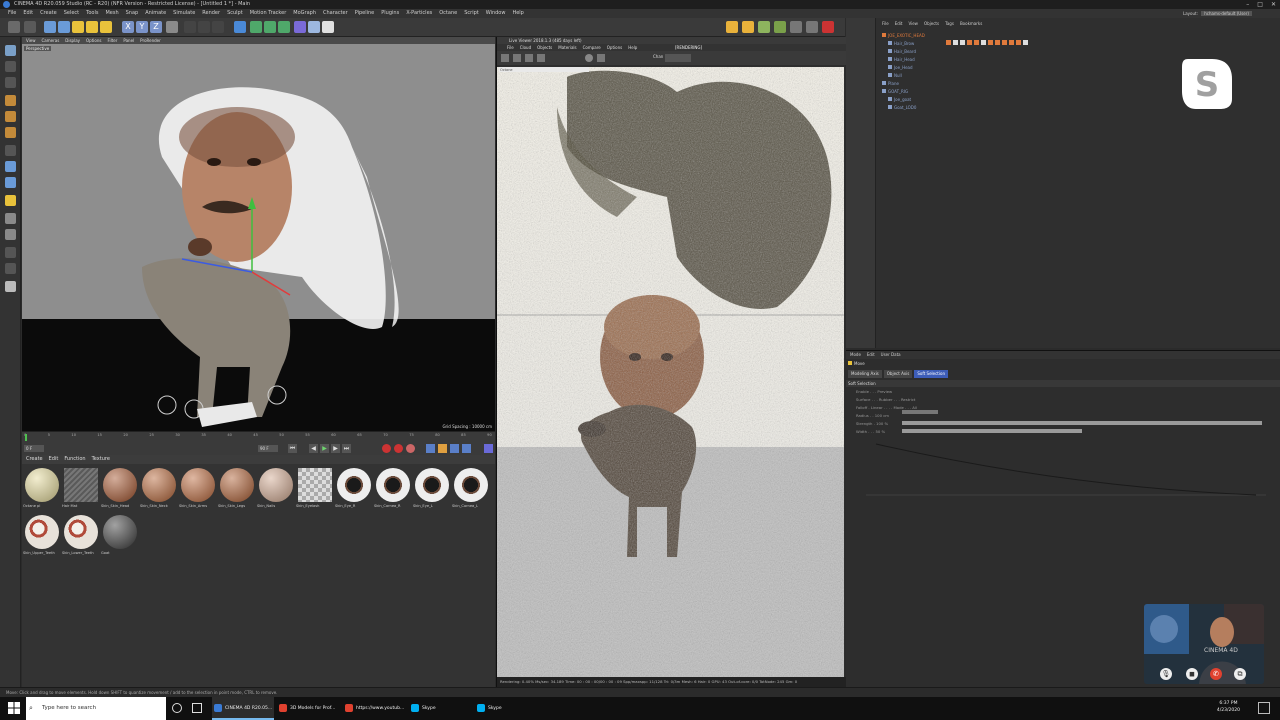  Describe the element at coordinates (471, 13) in the screenshot. I see `menu-script: Script` at that location.